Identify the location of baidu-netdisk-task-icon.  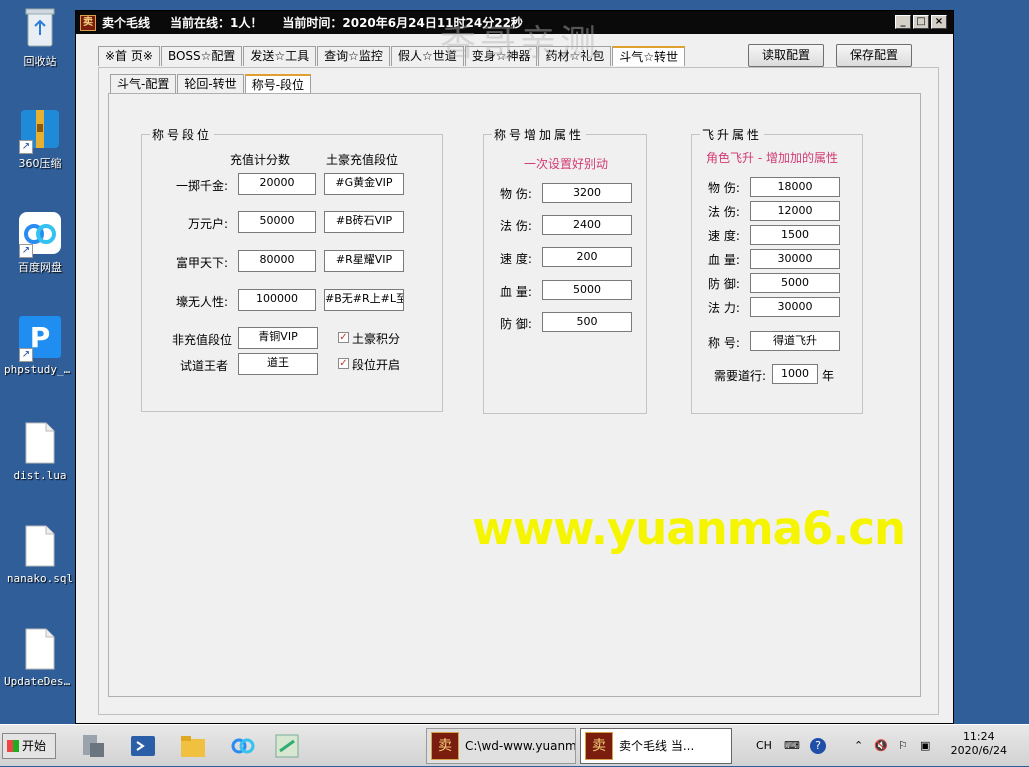
(243, 746).